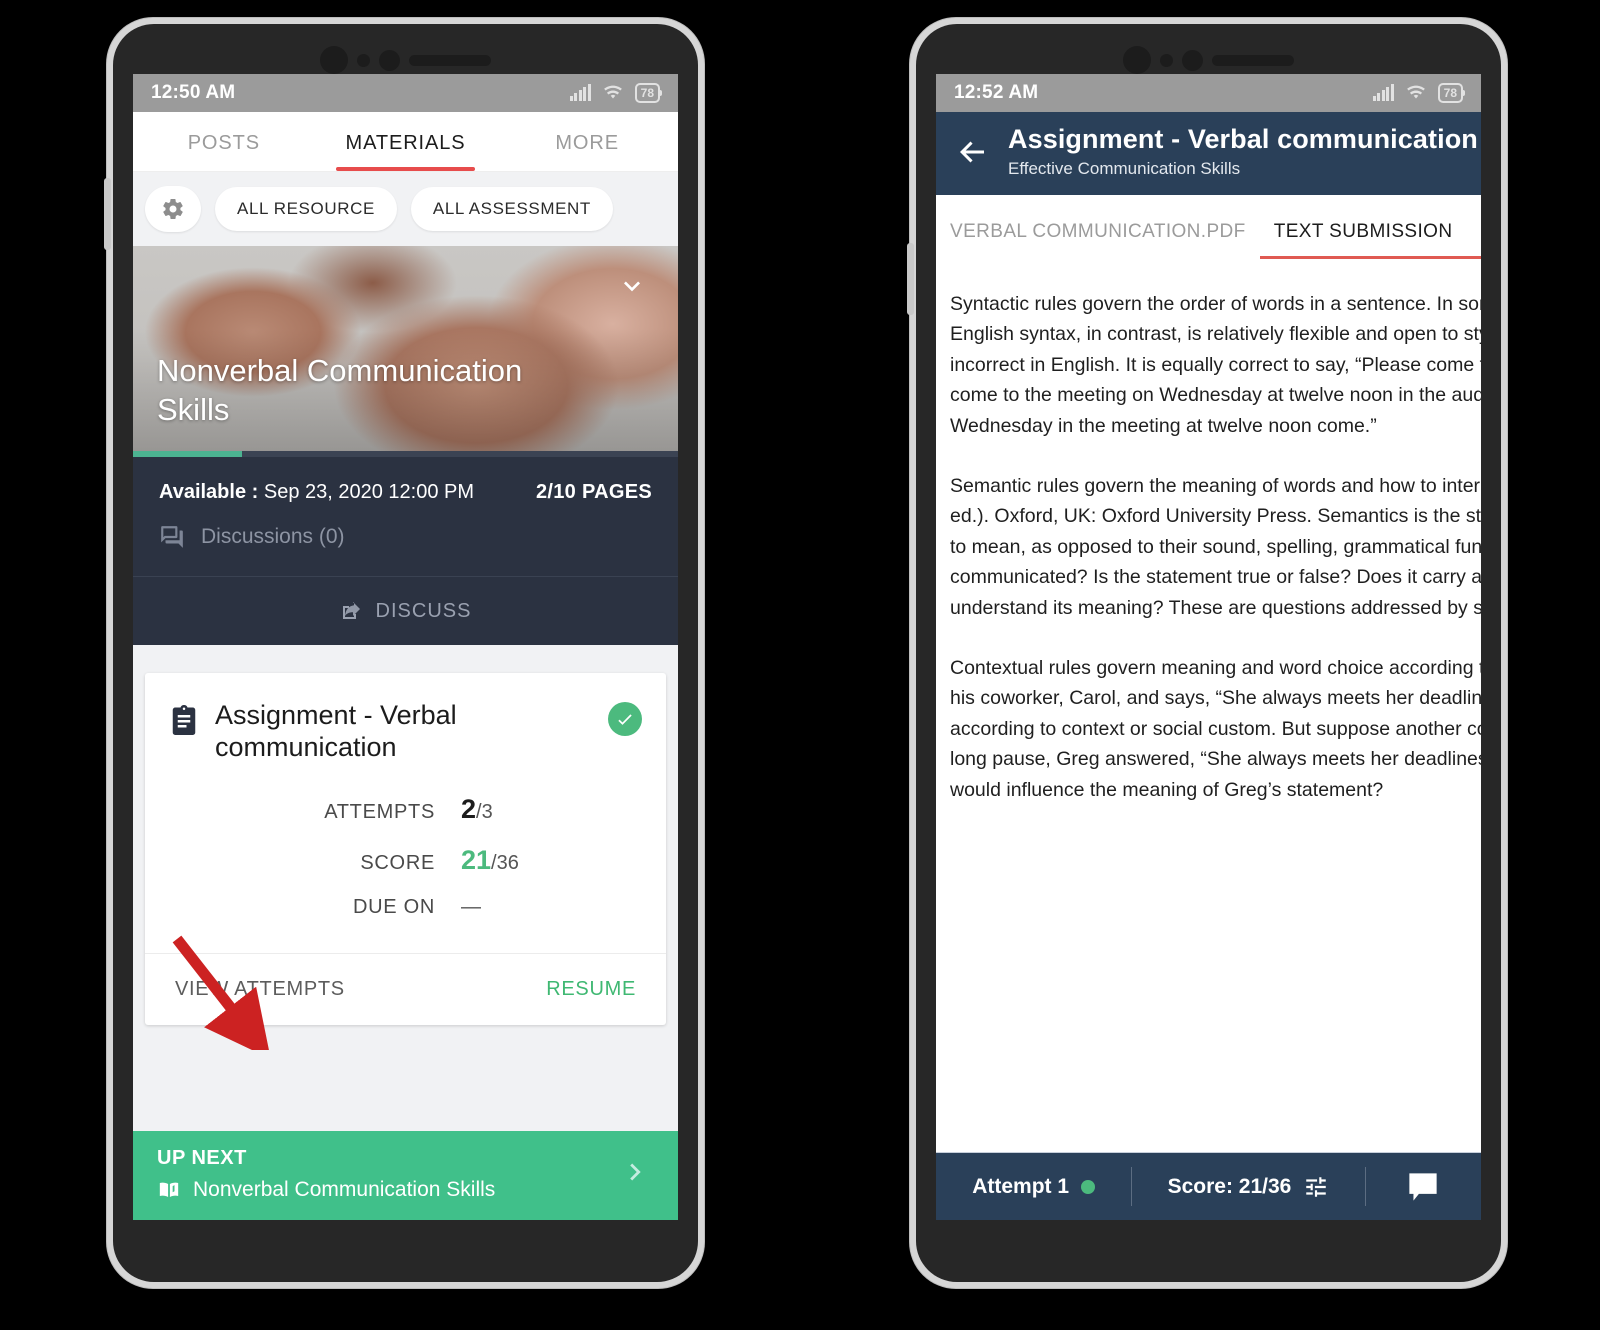 The width and height of the screenshot is (1600, 1330). Describe the element at coordinates (591, 989) in the screenshot. I see `resume-button: RESUME` at that location.